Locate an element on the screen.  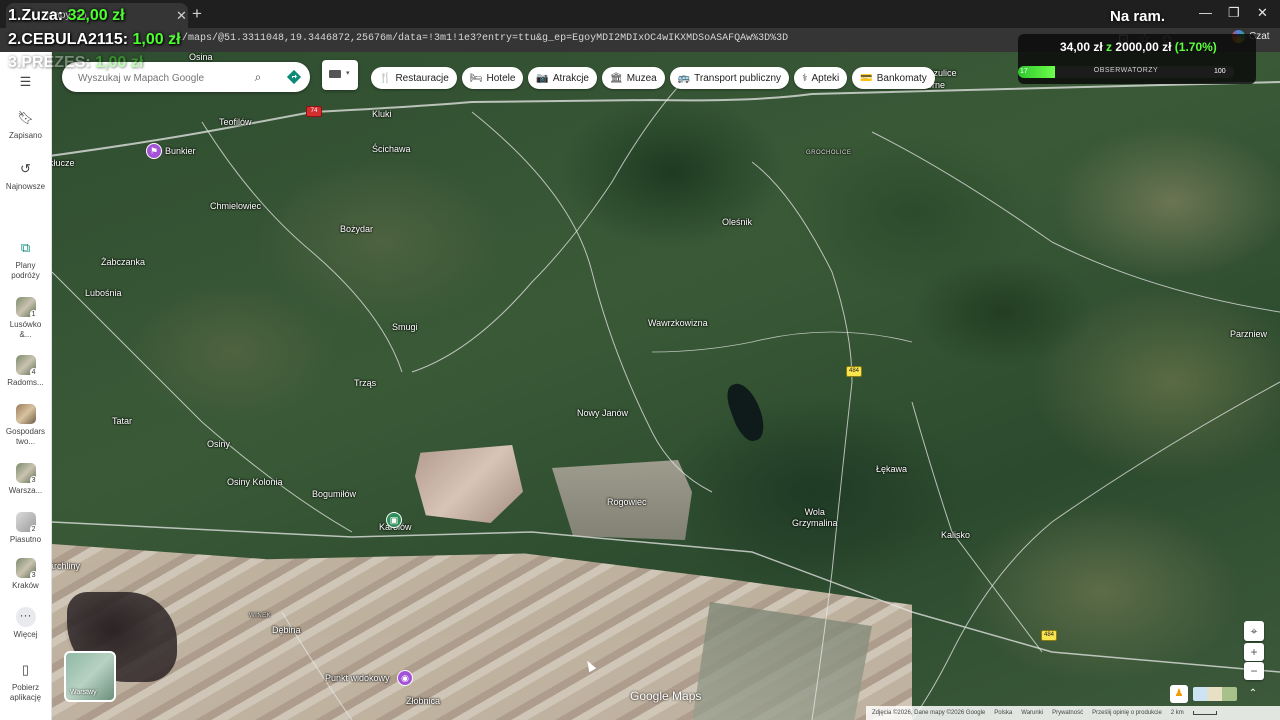
bus-icon: 🚌 is located at coordinates (684, 78).